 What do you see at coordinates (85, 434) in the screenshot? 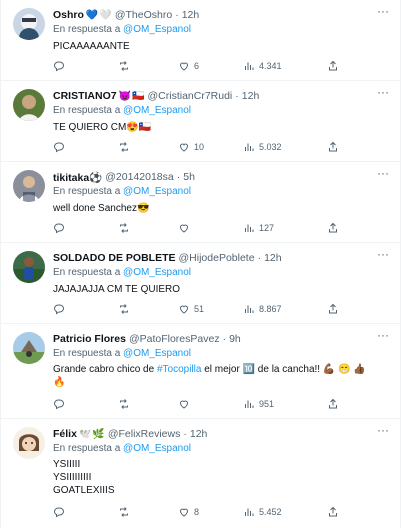
I see `dove-emoji-icon: 🕊️` at bounding box center [85, 434].